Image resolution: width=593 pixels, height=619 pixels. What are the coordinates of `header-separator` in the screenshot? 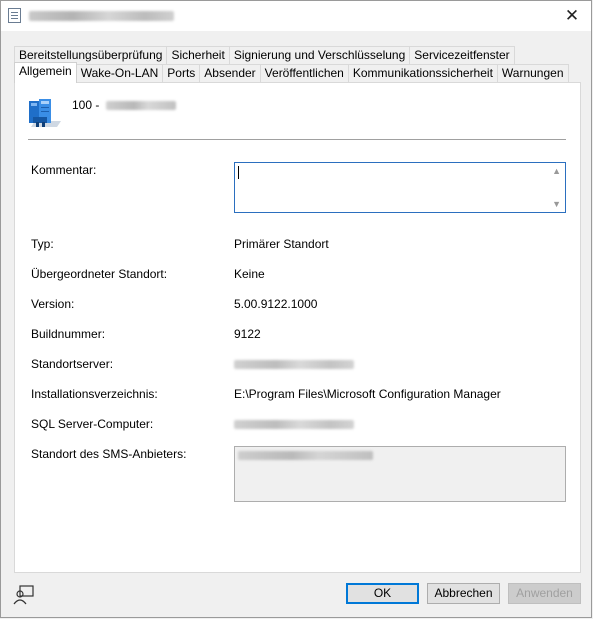 It's located at (297, 140).